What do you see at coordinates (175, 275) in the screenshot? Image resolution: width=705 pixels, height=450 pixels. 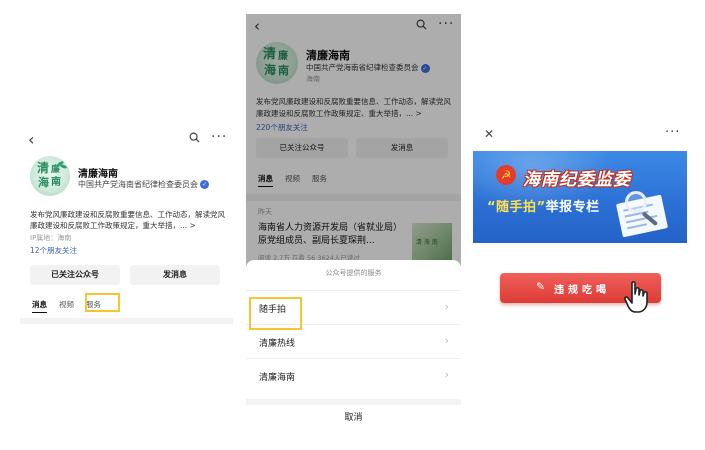 I see `send-message-button: 发消息` at bounding box center [175, 275].